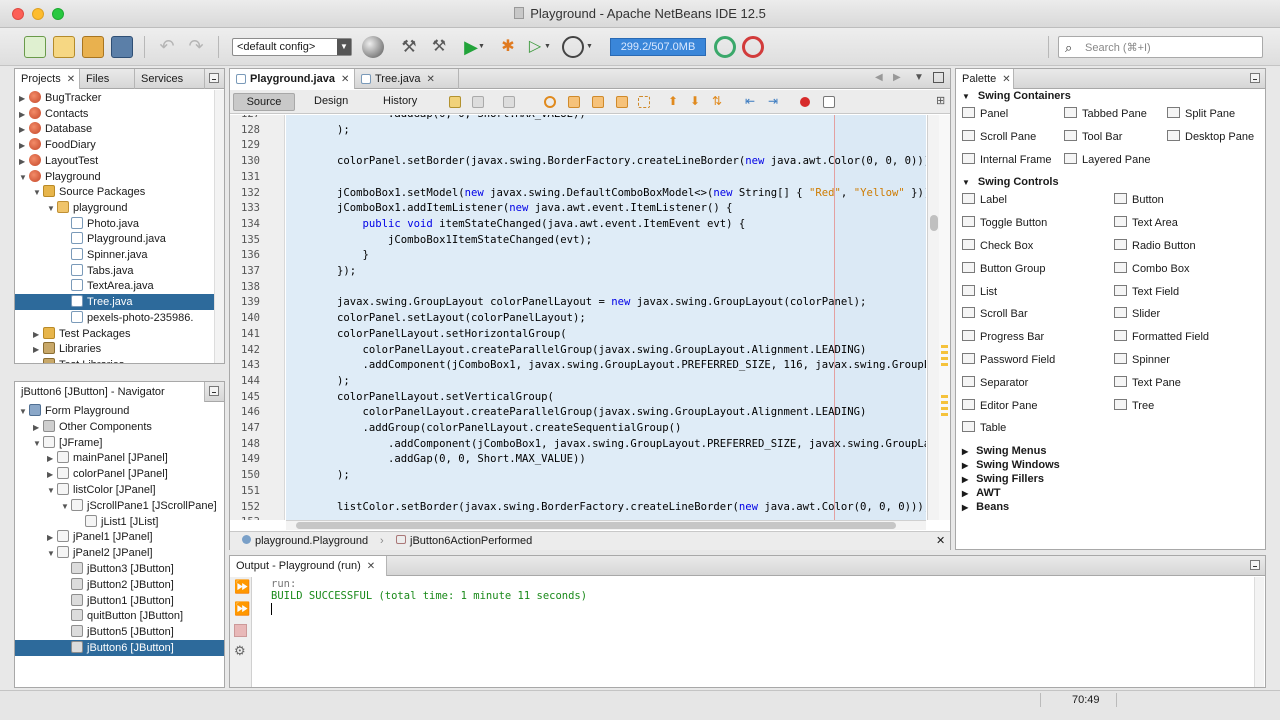 This screenshot has width=1280, height=720. Describe the element at coordinates (1142, 360) in the screenshot. I see `palette-item: Spinner` at that location.